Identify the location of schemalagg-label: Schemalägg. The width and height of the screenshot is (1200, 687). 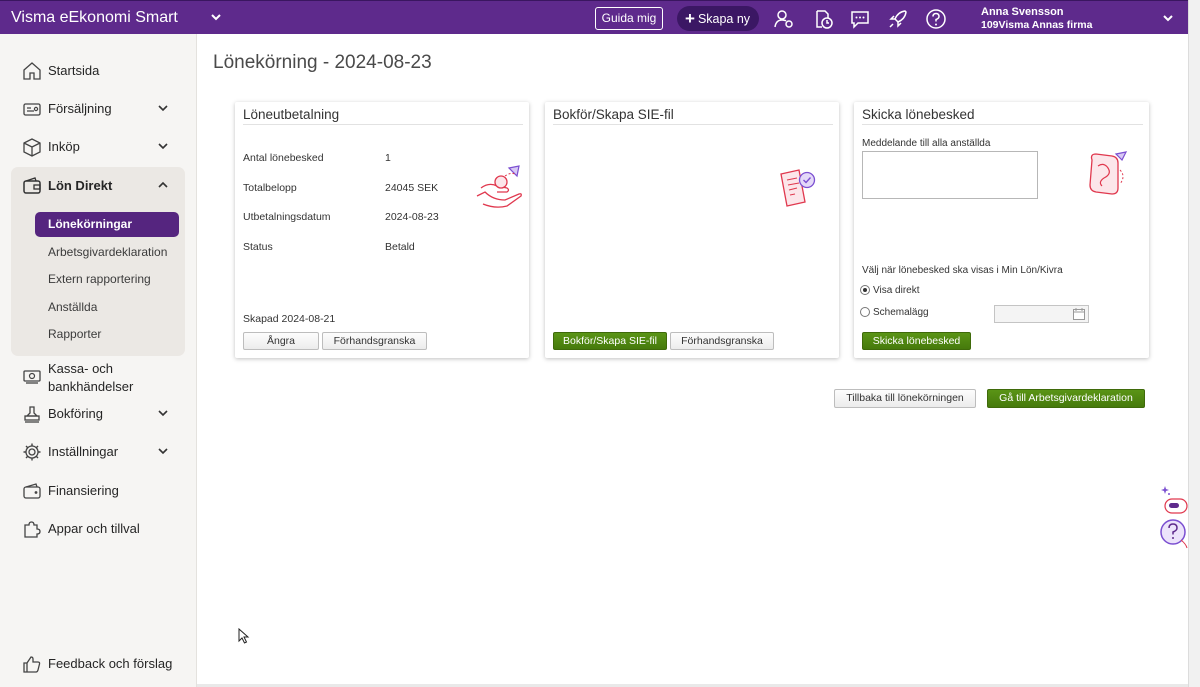
(901, 312).